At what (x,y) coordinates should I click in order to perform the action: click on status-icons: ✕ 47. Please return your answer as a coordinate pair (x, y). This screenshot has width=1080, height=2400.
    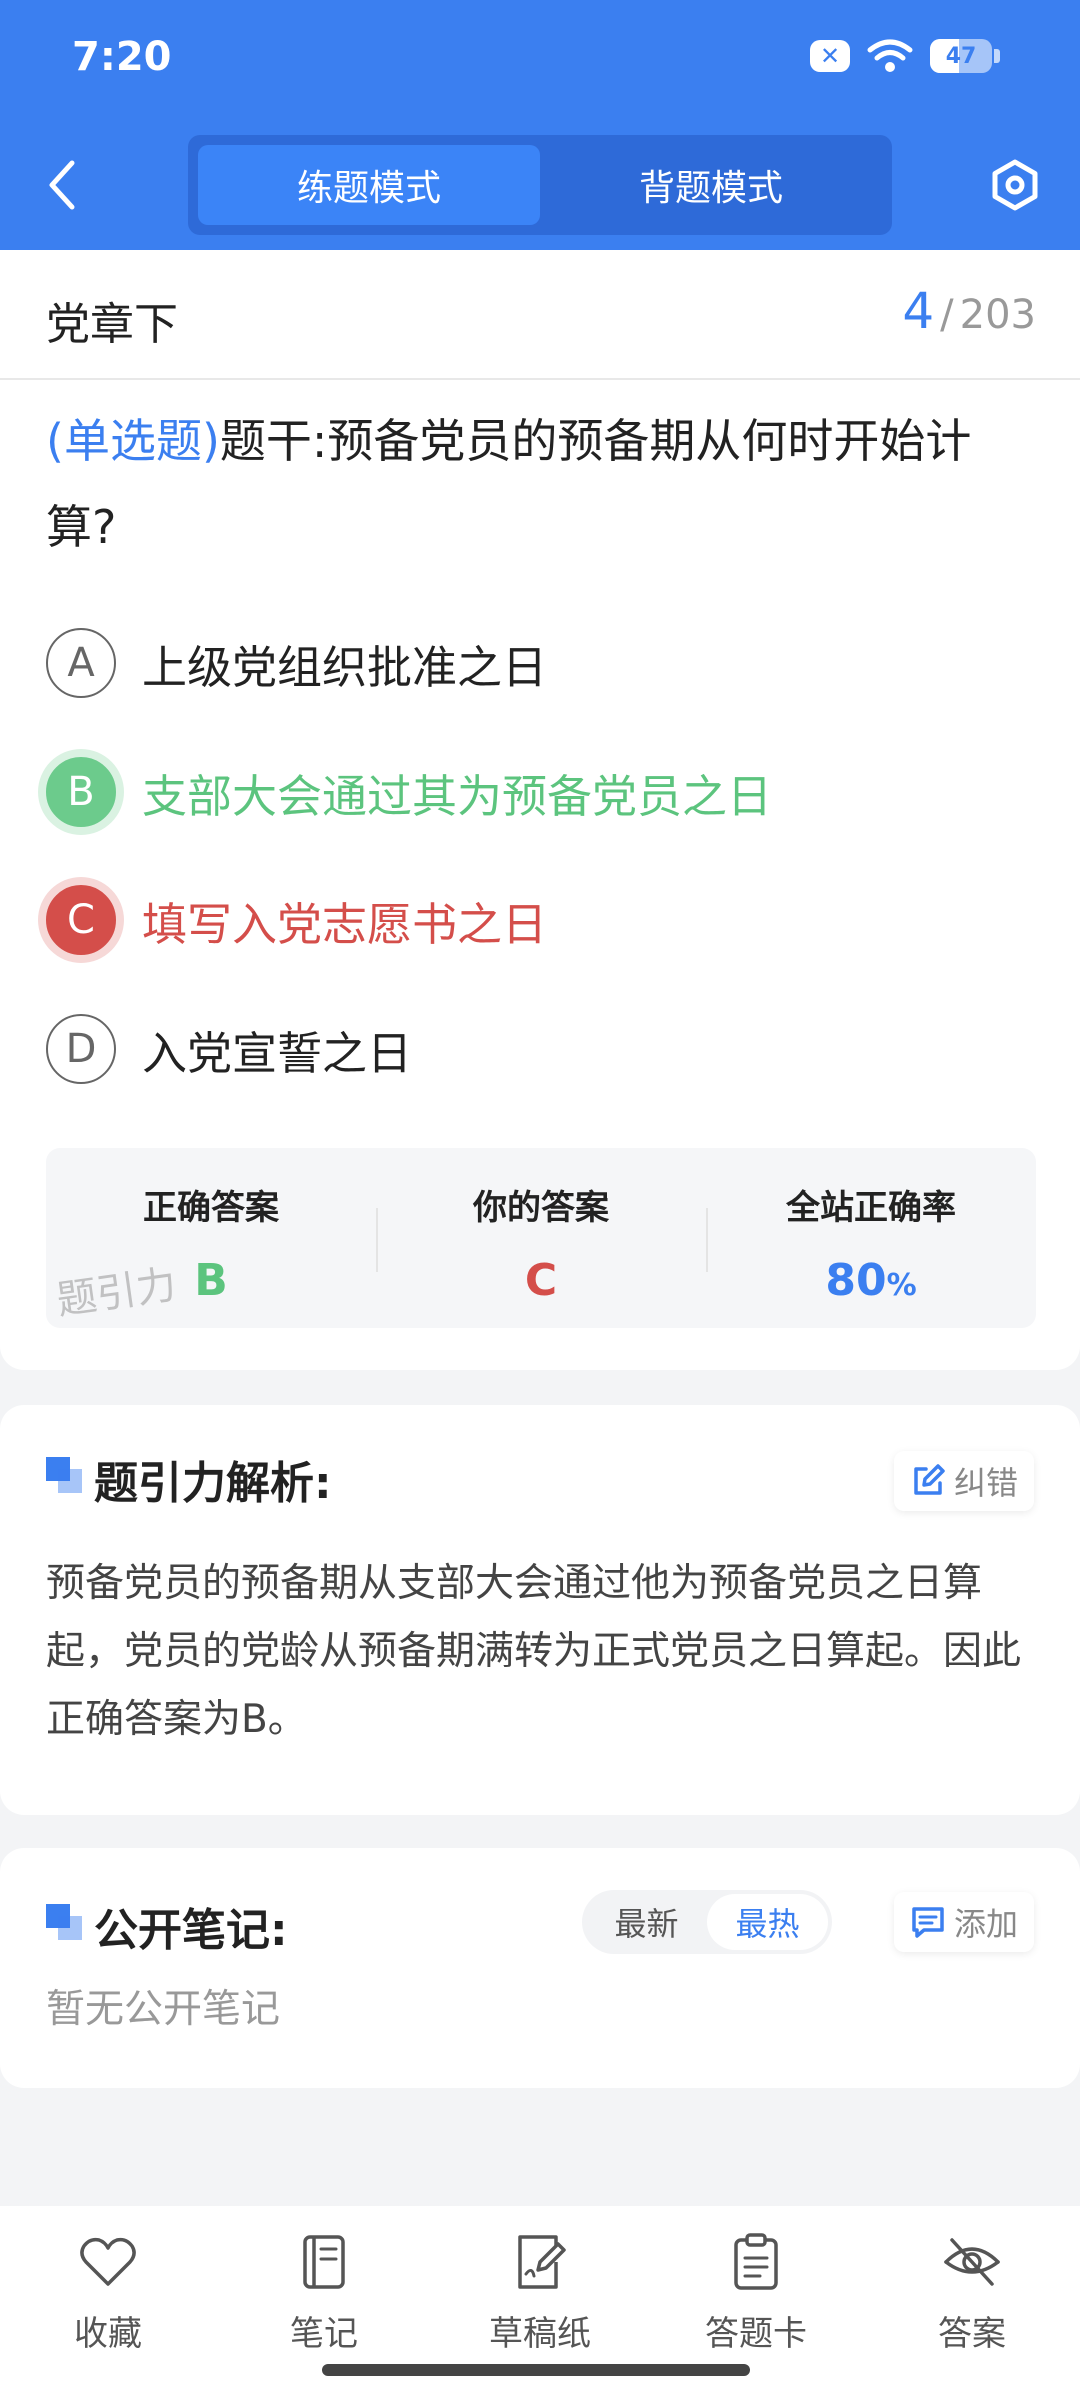
    Looking at the image, I should click on (905, 56).